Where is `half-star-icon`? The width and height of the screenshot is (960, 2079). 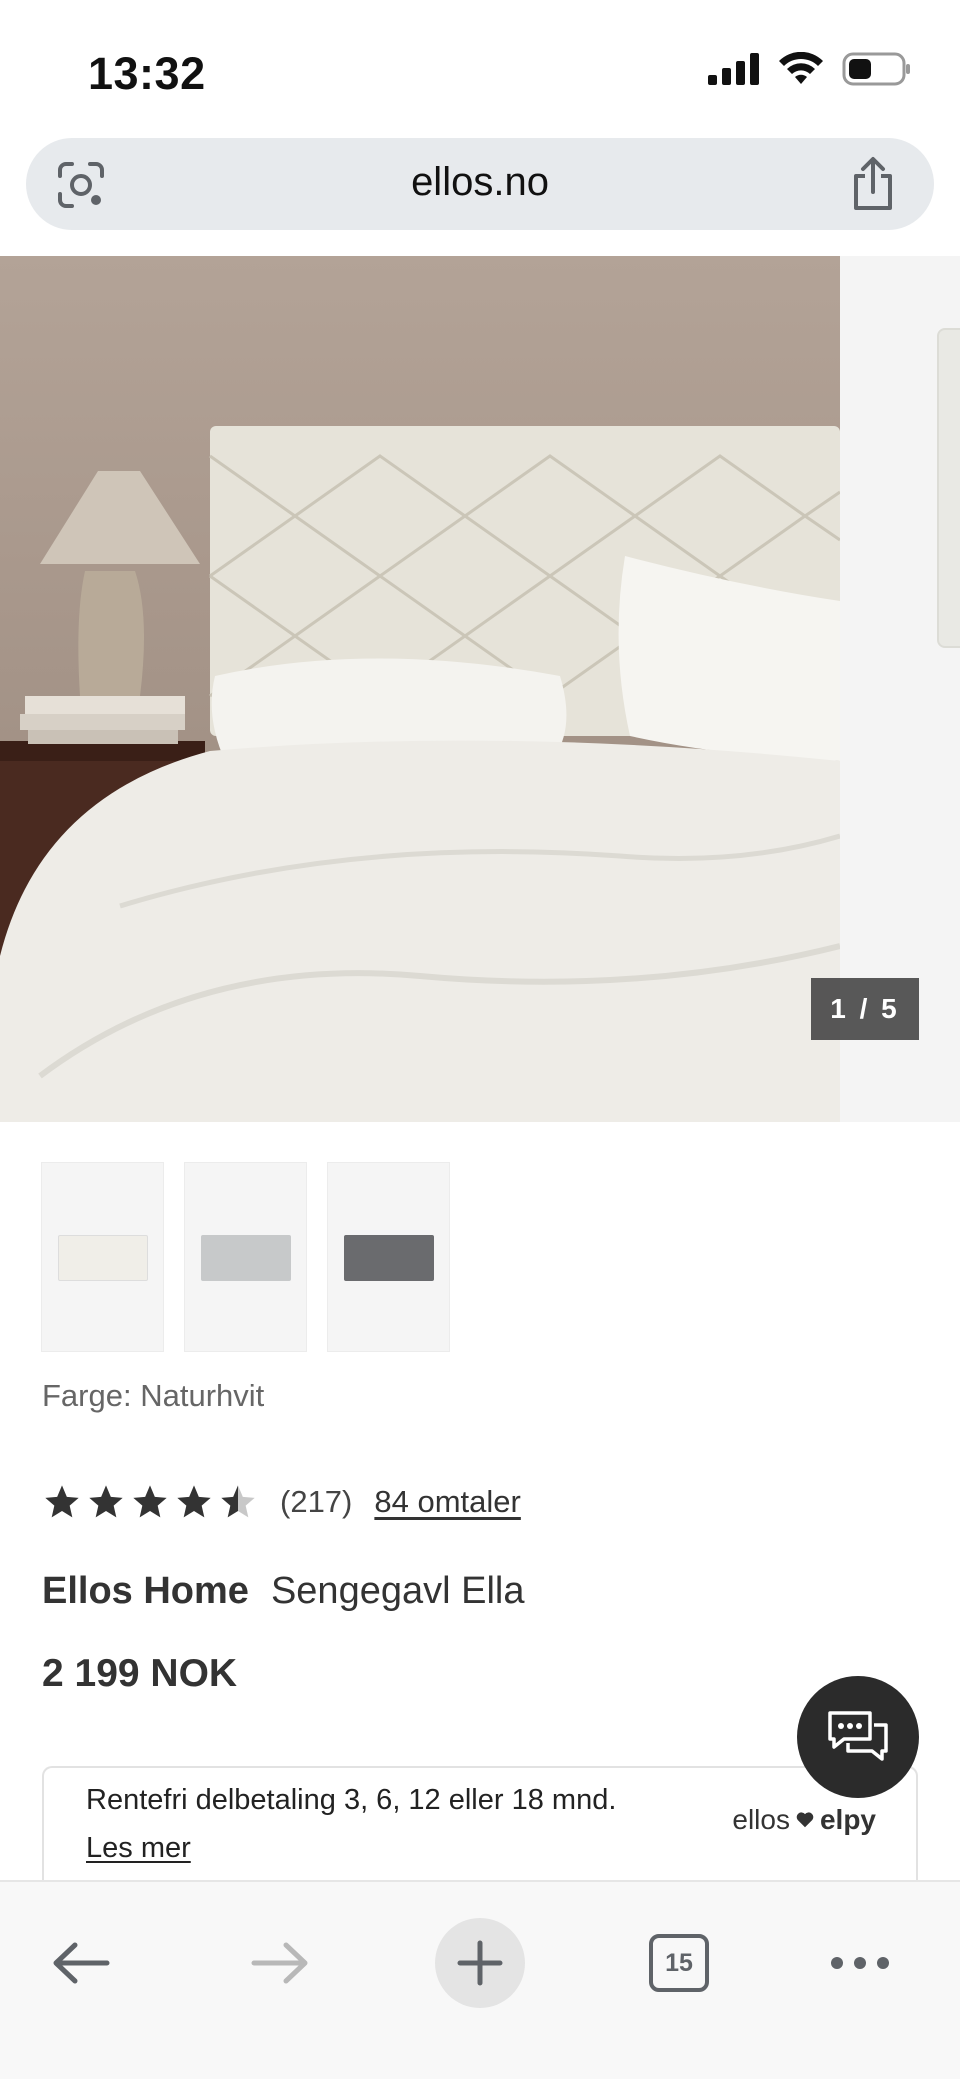 half-star-icon is located at coordinates (238, 1501).